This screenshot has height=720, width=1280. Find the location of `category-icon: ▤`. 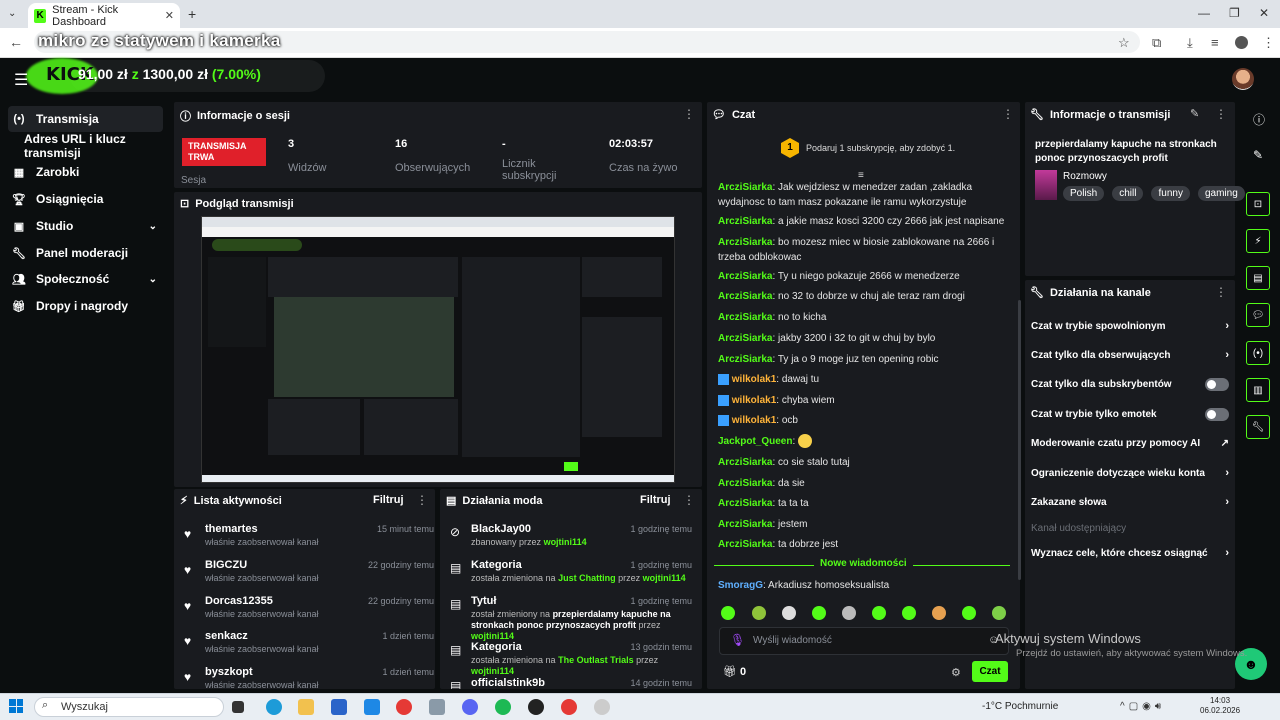

category-icon: ▤ is located at coordinates (456, 568).